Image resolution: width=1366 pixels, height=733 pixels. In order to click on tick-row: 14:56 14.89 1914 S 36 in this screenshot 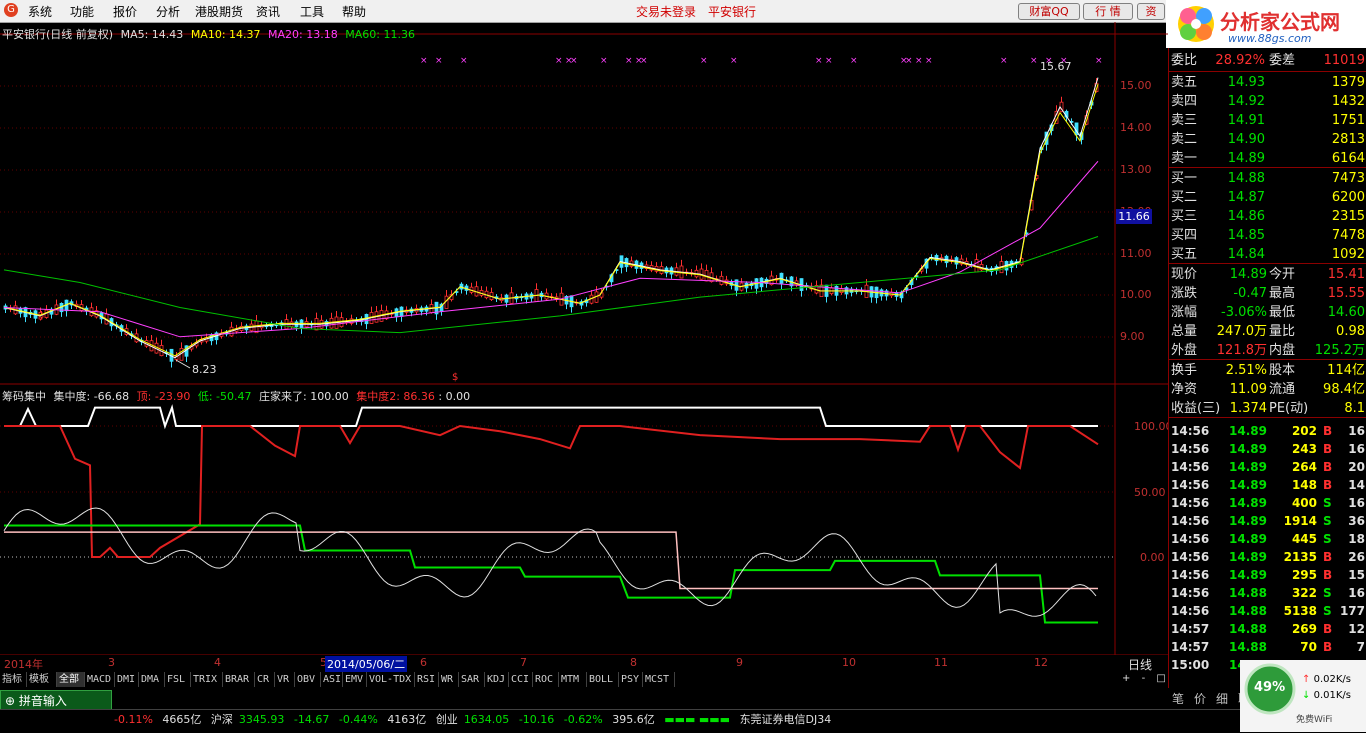, I will do `click(1267, 521)`.